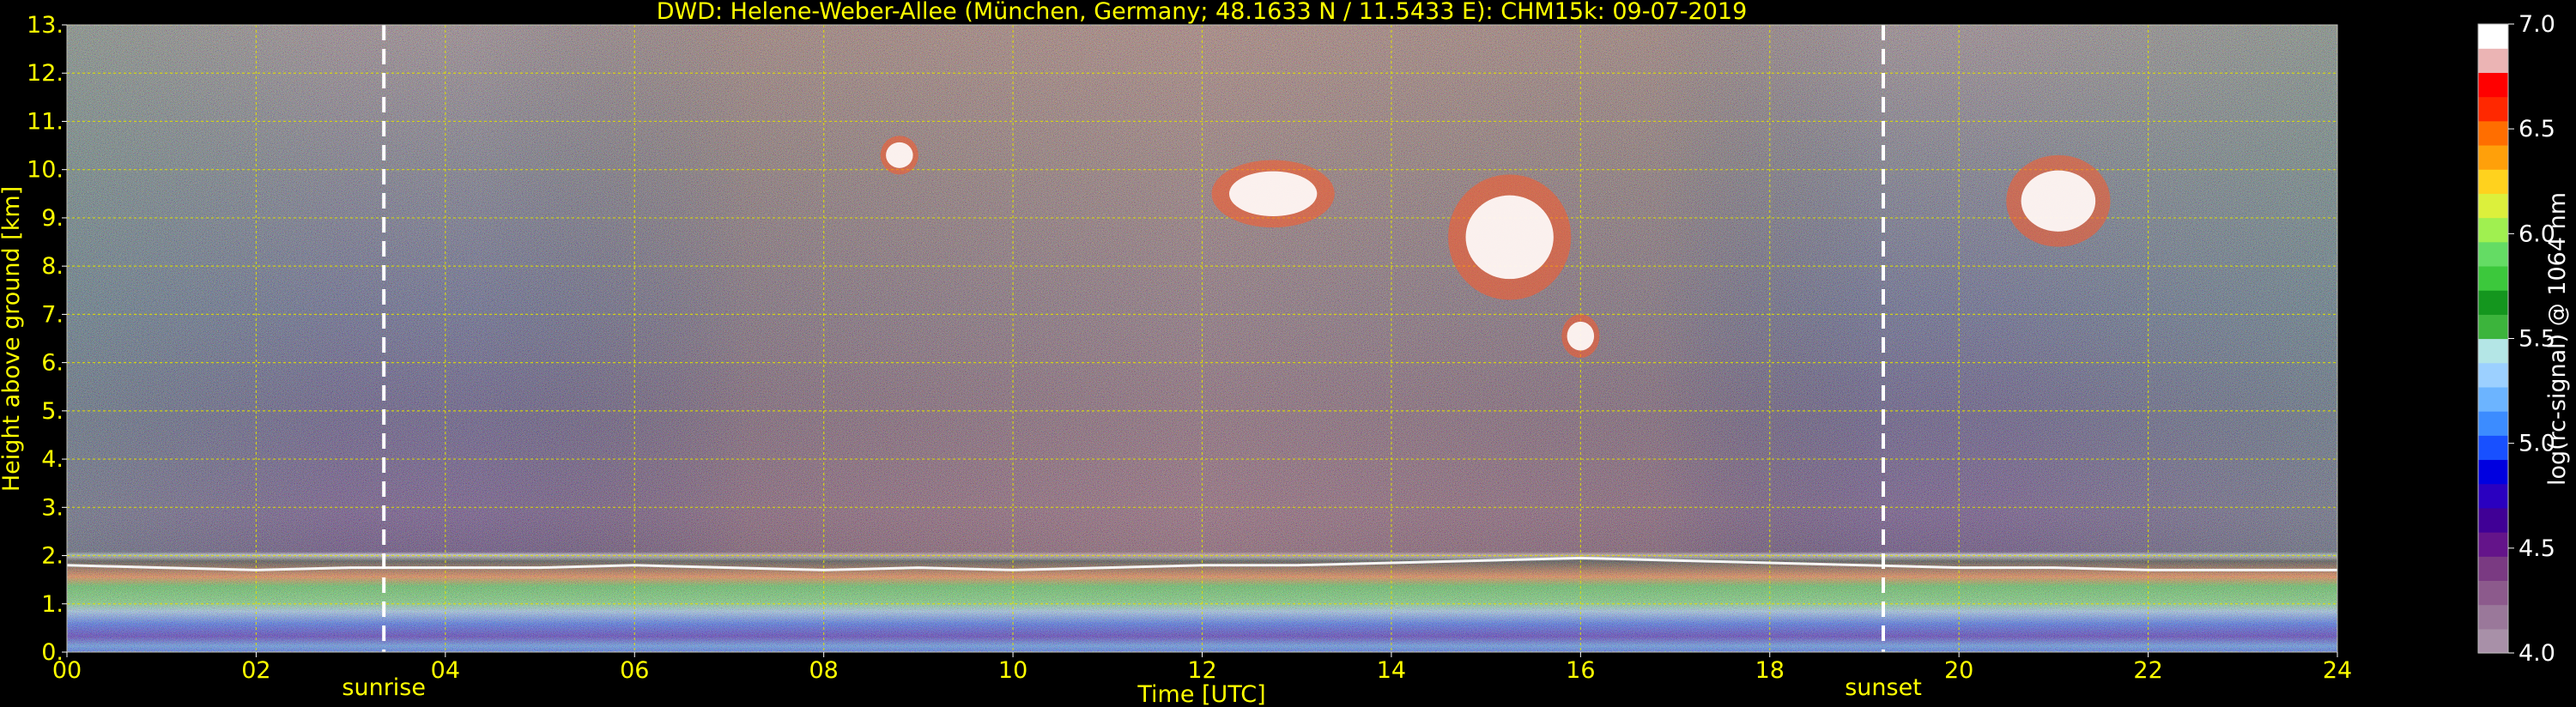 This screenshot has width=2576, height=707. I want to click on y-tick-label: 5., so click(52, 411).